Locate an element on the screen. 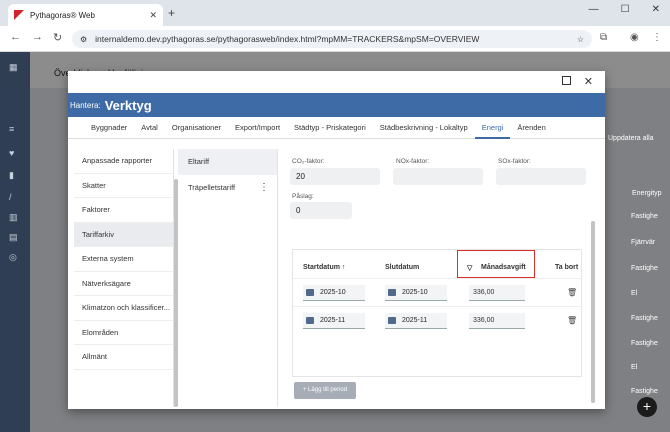 This screenshot has width=670, height=432. window-controls: — ☐ ✕ is located at coordinates (624, 9).